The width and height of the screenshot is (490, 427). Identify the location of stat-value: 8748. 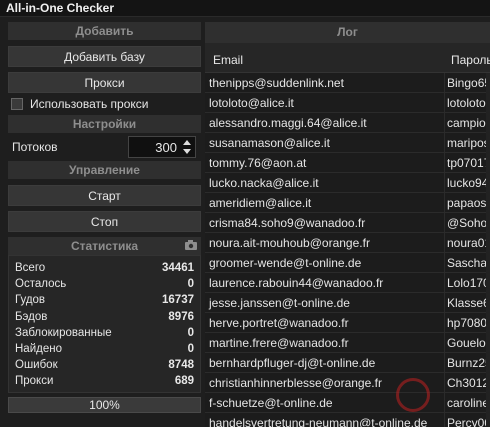
(181, 365).